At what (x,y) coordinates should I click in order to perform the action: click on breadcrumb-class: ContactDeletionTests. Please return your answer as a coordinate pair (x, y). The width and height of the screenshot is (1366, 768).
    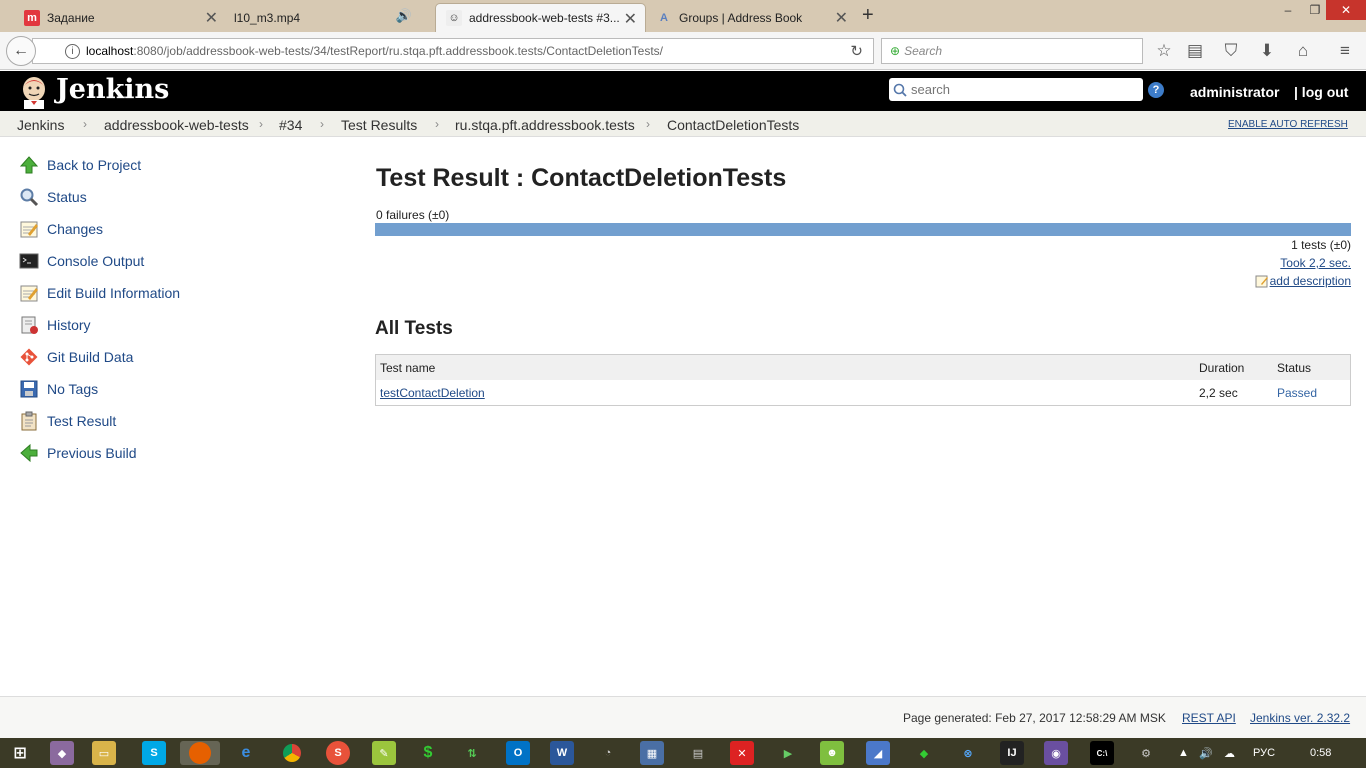
    Looking at the image, I should click on (733, 125).